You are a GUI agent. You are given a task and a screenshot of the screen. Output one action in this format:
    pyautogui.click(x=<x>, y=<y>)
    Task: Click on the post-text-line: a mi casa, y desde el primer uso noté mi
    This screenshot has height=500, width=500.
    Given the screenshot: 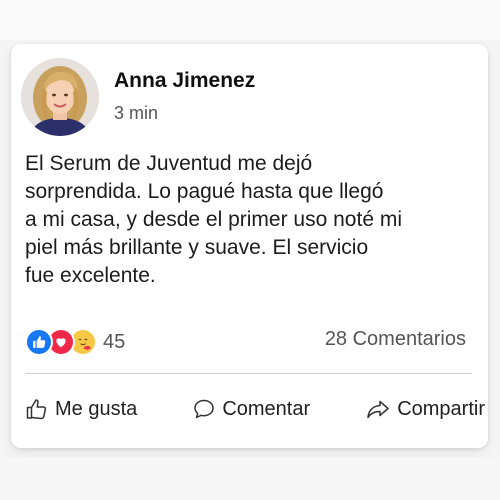 What is the action you would take?
    pyautogui.click(x=213, y=219)
    